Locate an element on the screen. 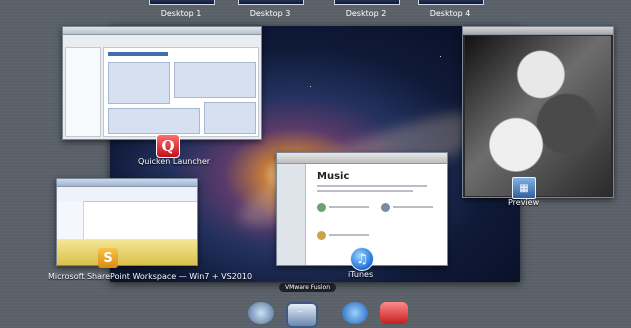 The image size is (631, 328). preview-window is located at coordinates (538, 112).